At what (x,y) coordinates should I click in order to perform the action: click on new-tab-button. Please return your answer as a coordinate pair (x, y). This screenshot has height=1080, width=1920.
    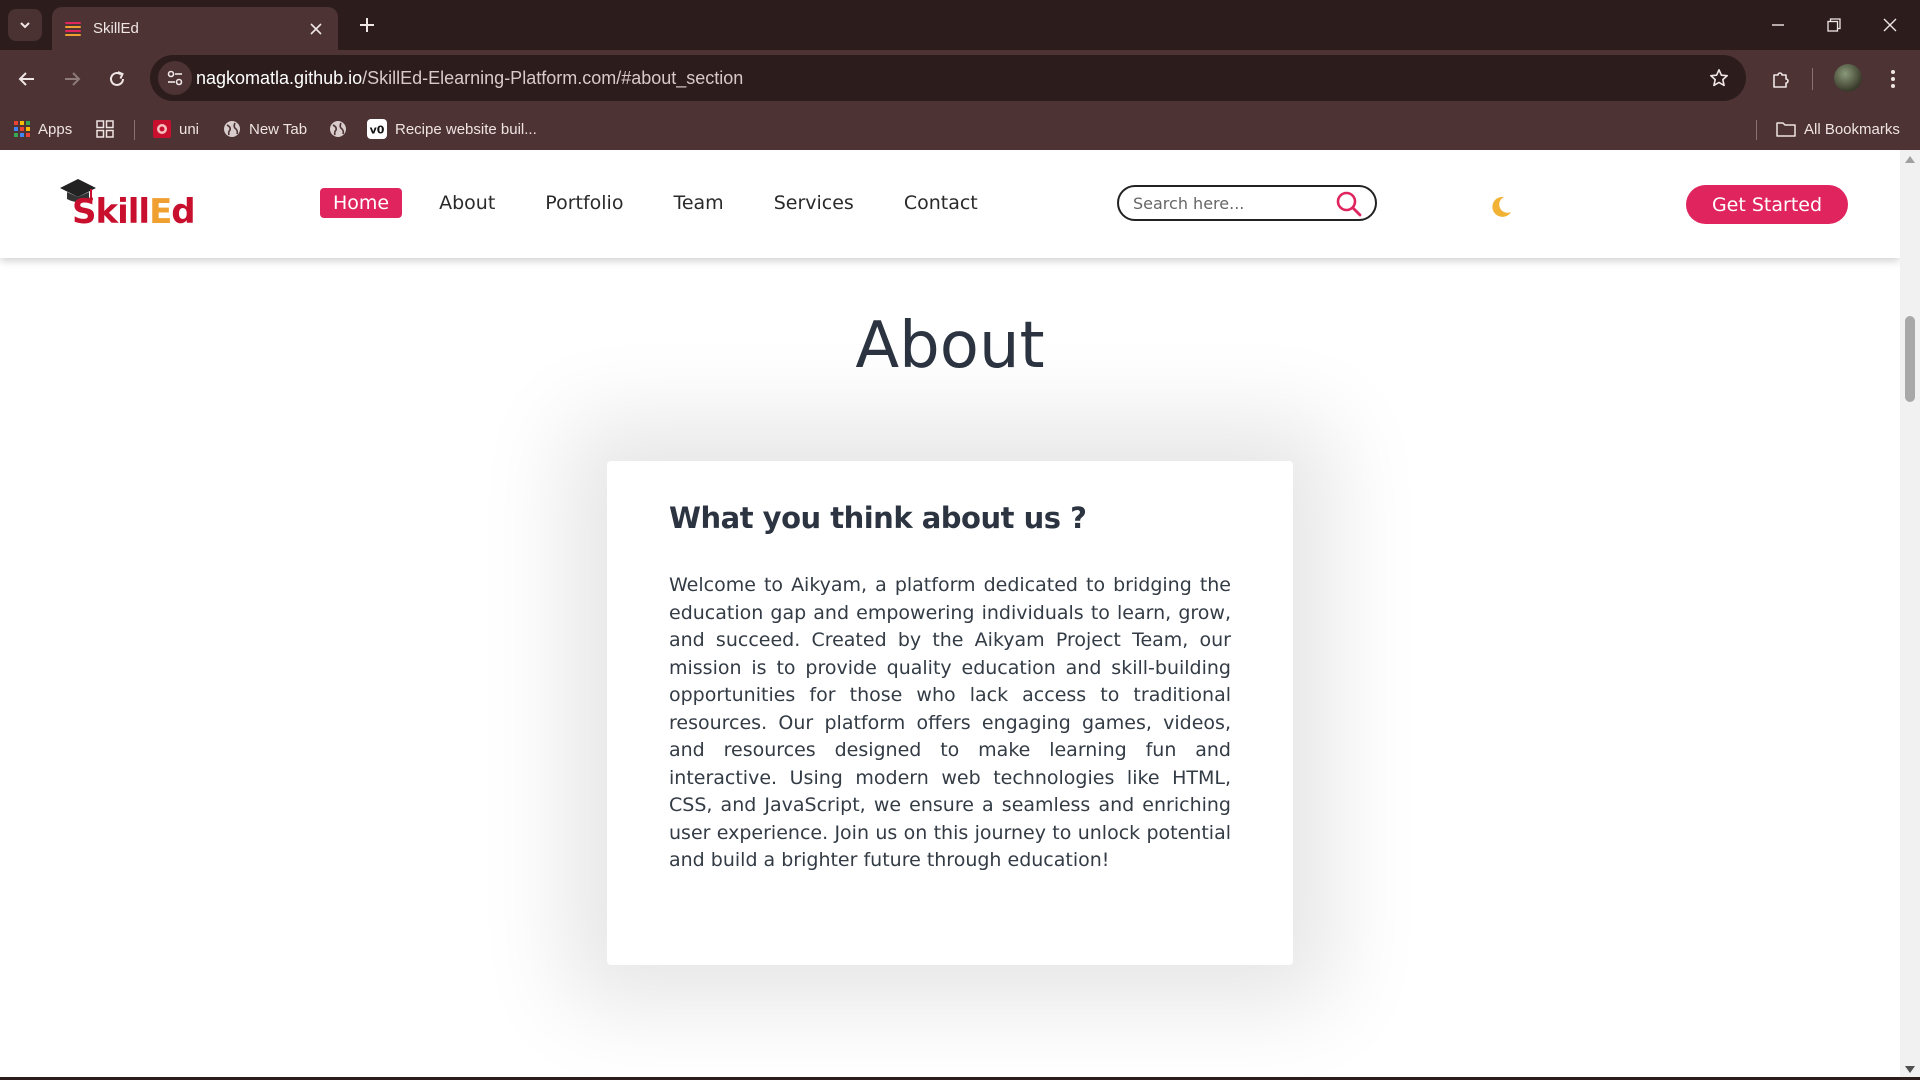
    Looking at the image, I should click on (367, 25).